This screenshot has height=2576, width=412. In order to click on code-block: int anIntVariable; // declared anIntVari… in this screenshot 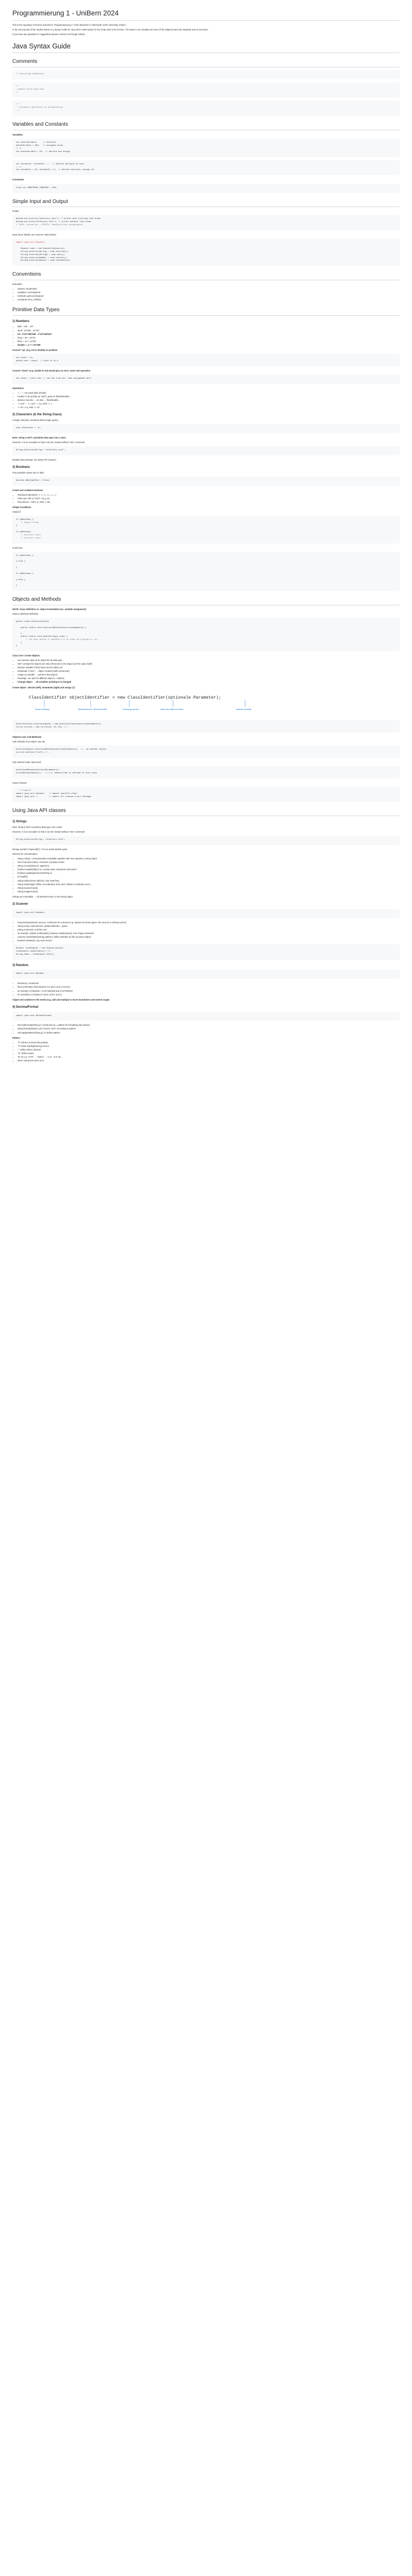, I will do `click(206, 148)`.